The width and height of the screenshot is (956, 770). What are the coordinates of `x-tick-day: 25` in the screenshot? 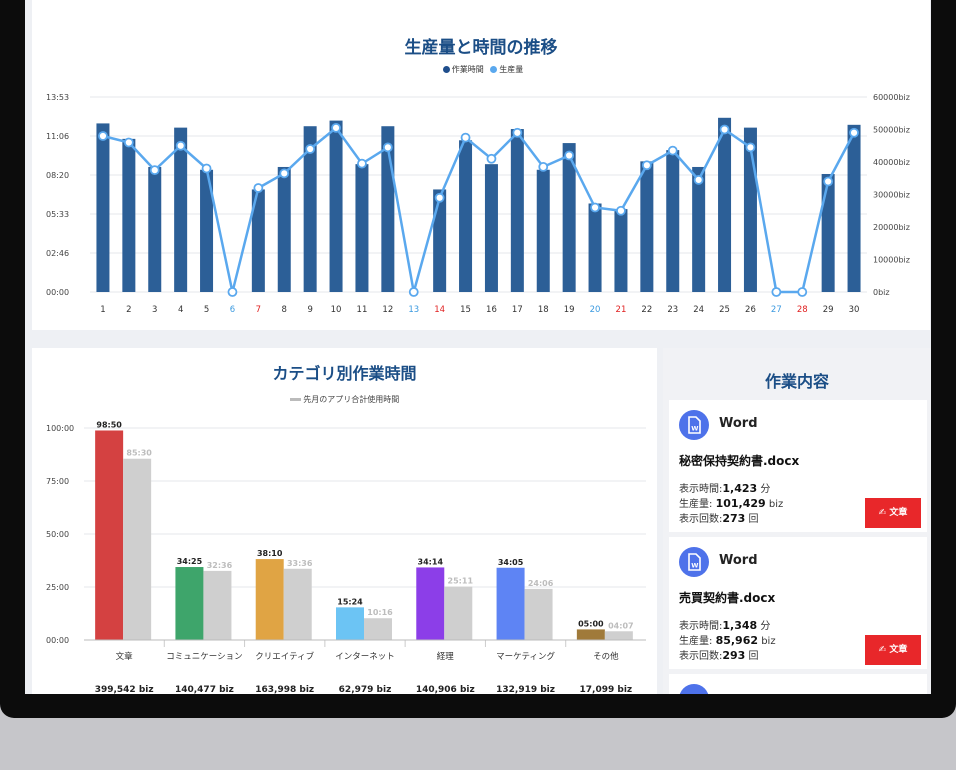 It's located at (724, 310).